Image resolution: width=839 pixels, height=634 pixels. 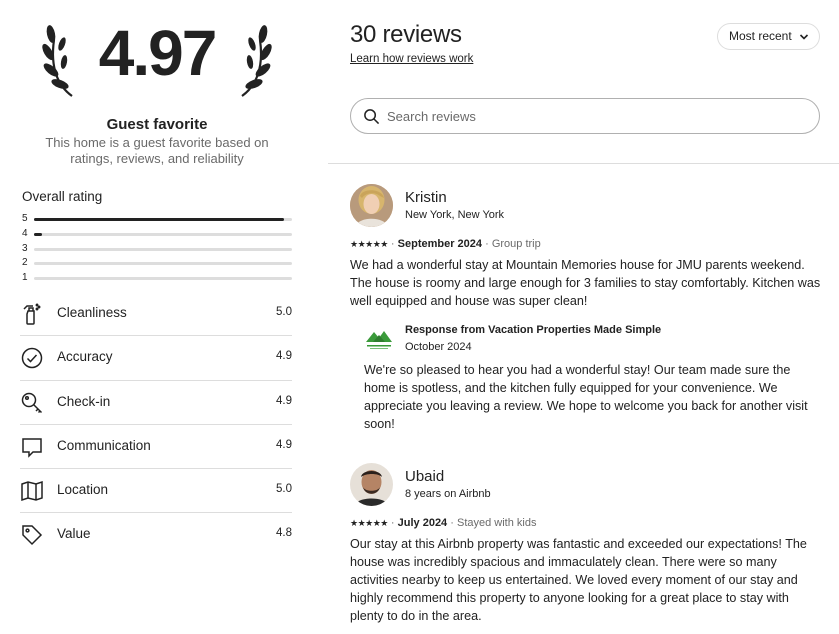 What do you see at coordinates (32, 402) in the screenshot?
I see `key-icon` at bounding box center [32, 402].